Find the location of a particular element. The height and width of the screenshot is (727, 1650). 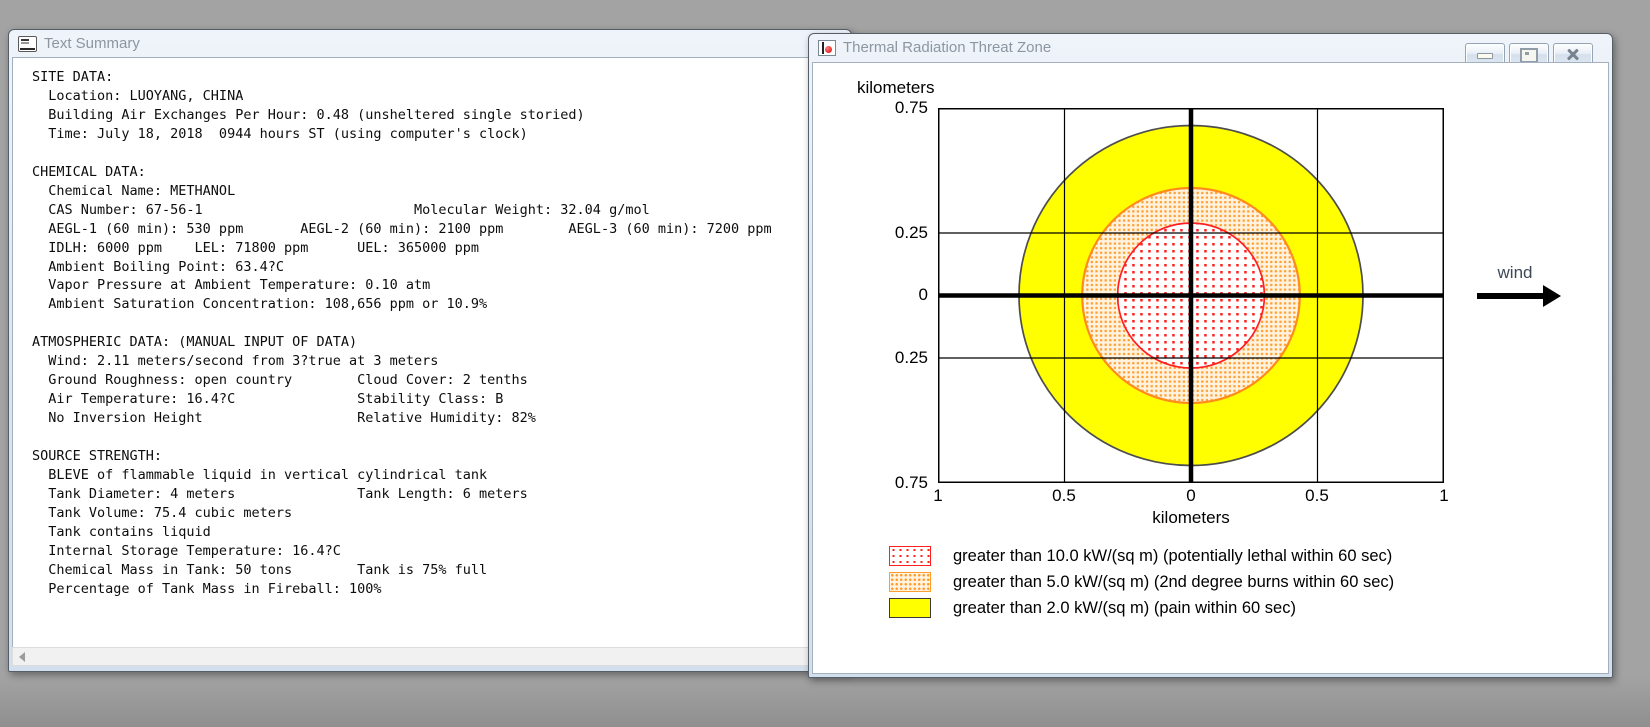

threat-zone-title: Thermal Radiation Threat Zone is located at coordinates (947, 47).